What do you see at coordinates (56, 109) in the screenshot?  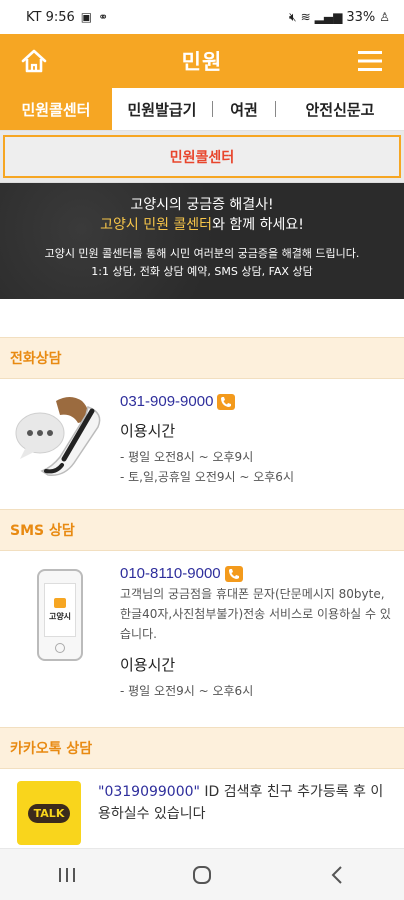 I see `tab-call-center: 민원콜센터` at bounding box center [56, 109].